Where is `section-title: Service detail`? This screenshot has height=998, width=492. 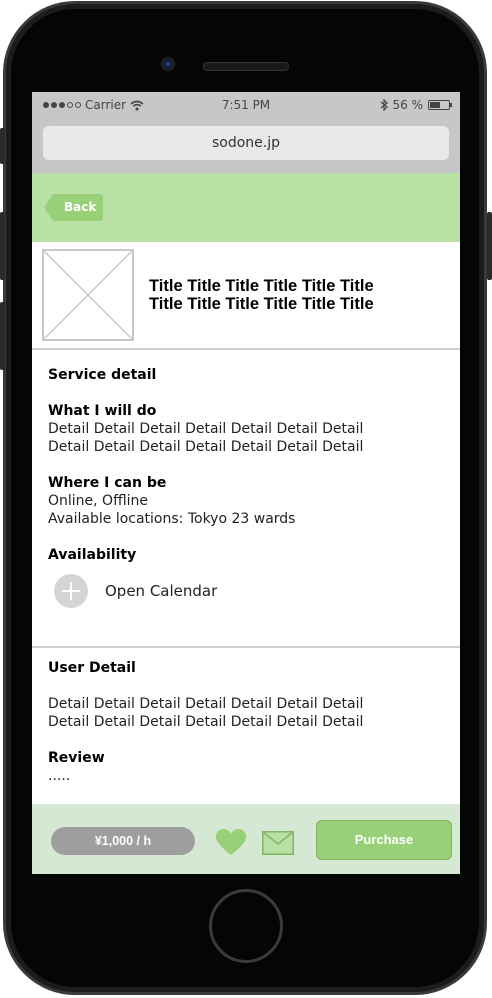
section-title: Service detail is located at coordinates (102, 375).